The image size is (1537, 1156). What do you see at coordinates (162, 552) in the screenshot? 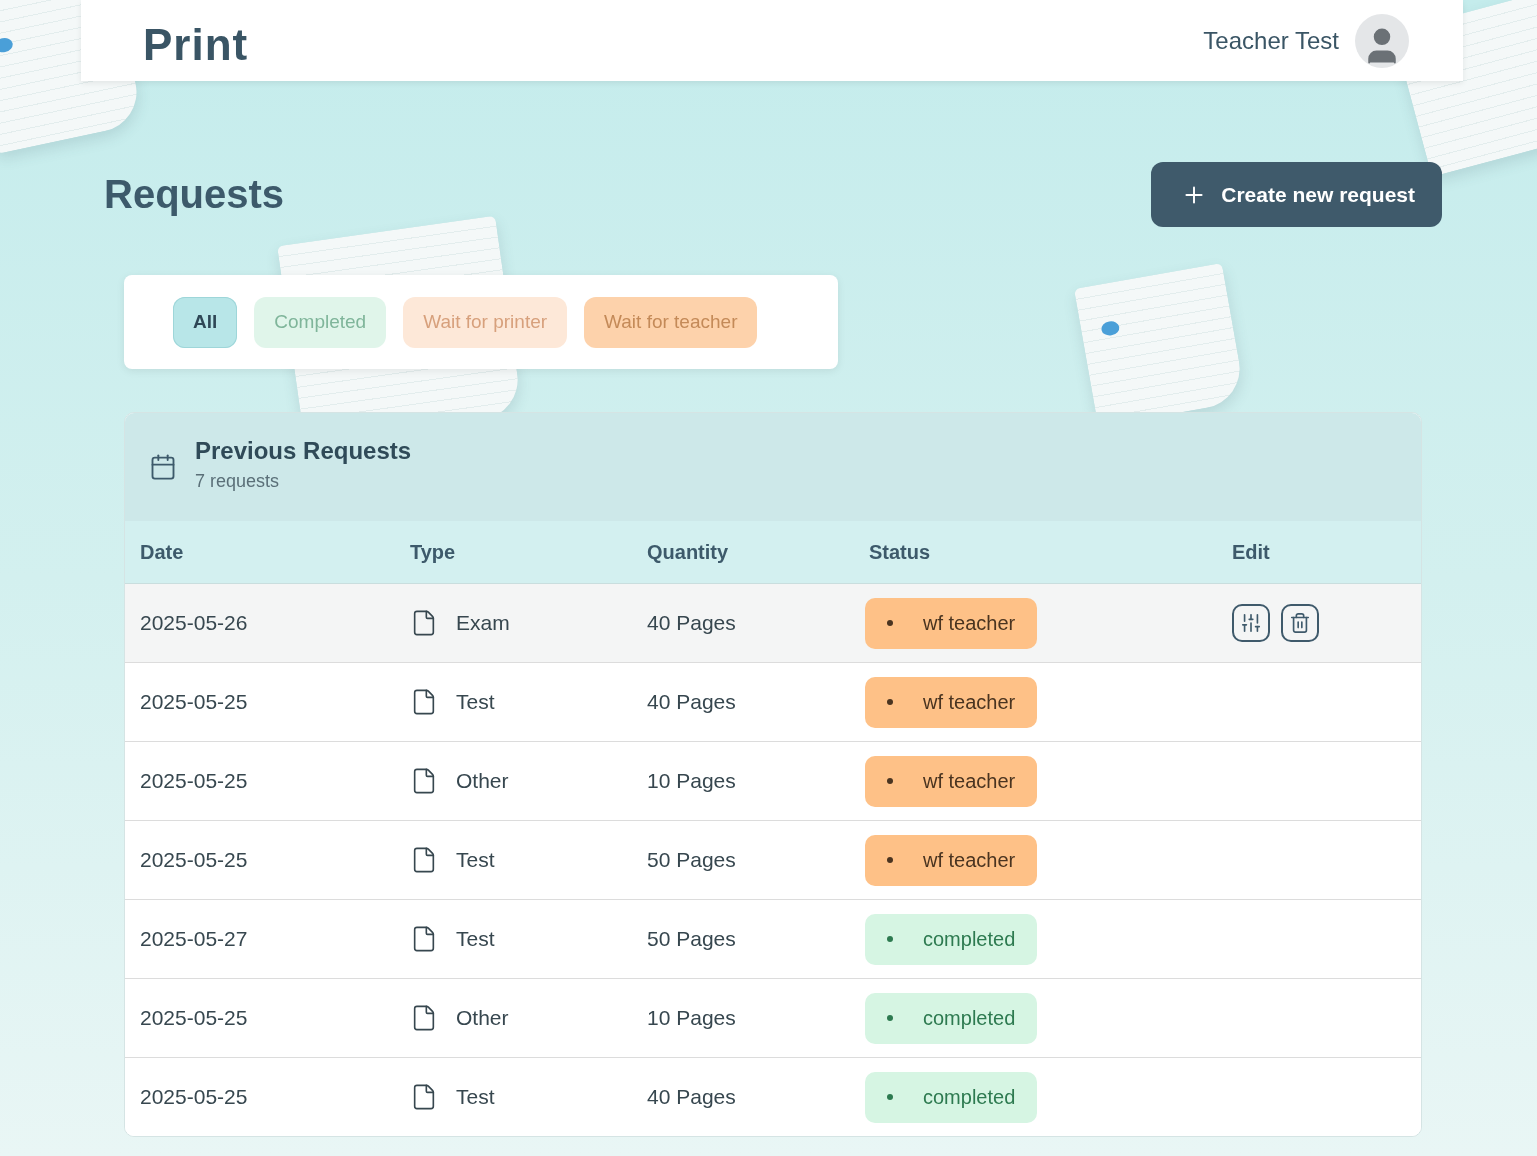
I see `column-header: Date` at bounding box center [162, 552].